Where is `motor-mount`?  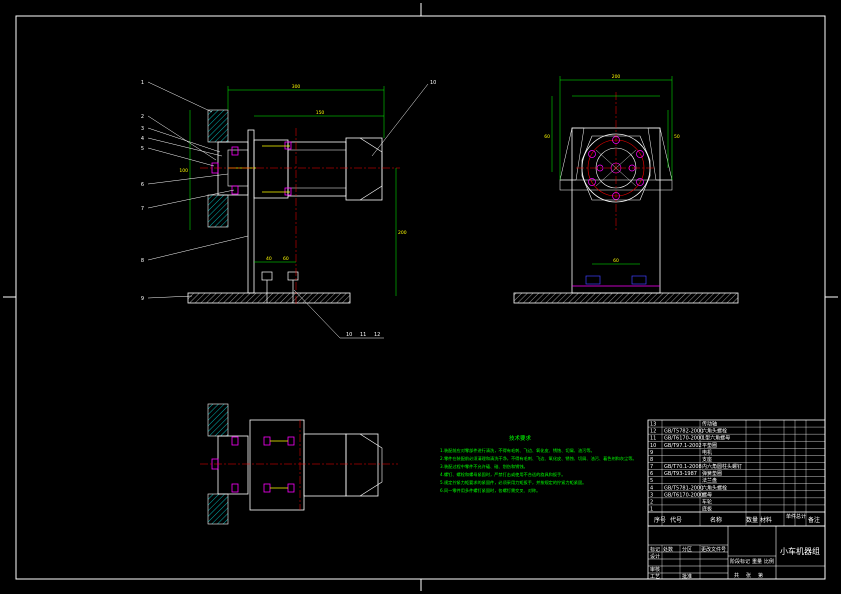 motor-mount is located at coordinates (271, 169).